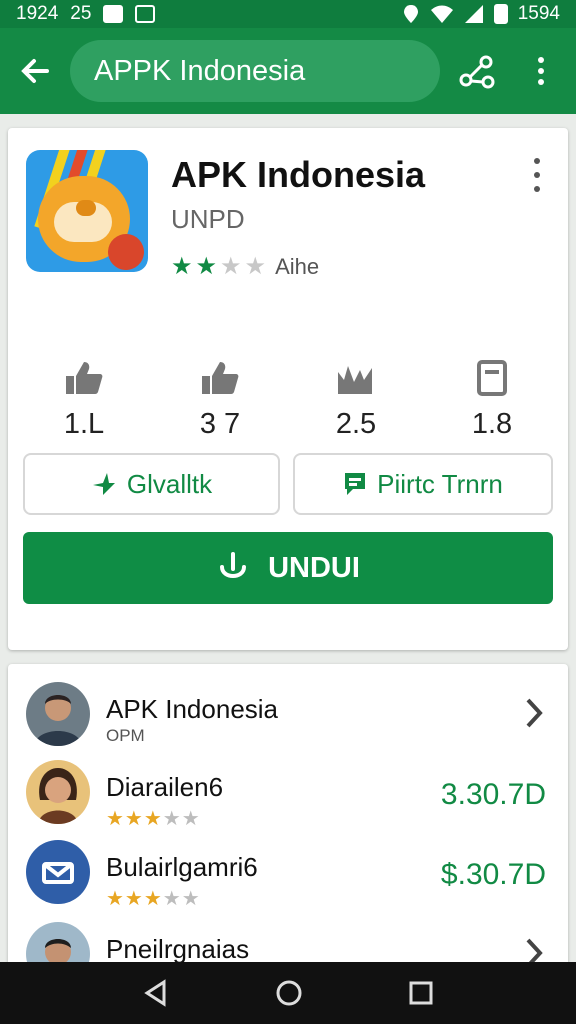 Image resolution: width=576 pixels, height=1024 pixels. I want to click on back-button, so click(35, 71).